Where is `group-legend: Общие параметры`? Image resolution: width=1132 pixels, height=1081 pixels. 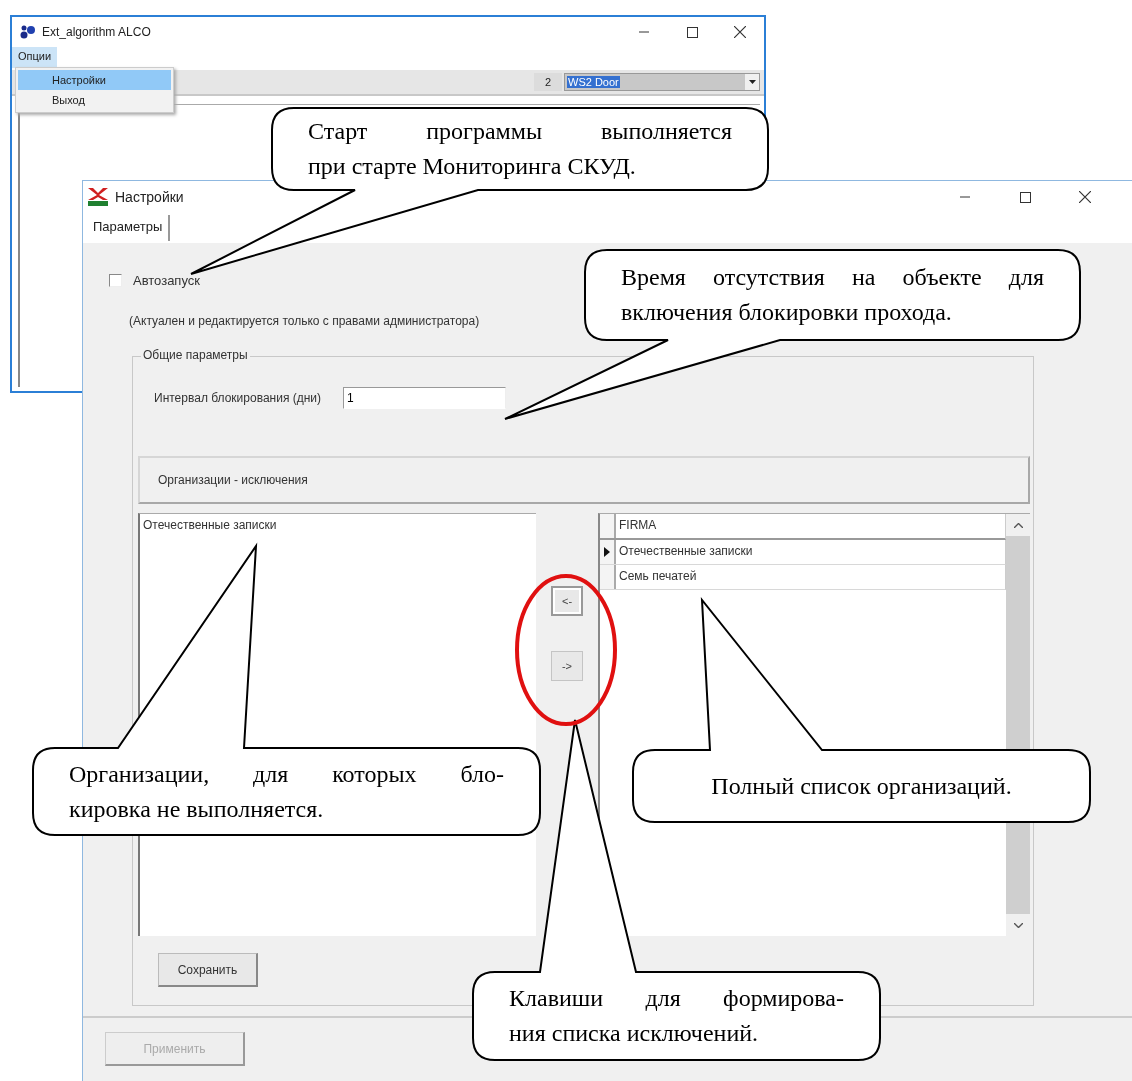 group-legend: Общие параметры is located at coordinates (195, 355).